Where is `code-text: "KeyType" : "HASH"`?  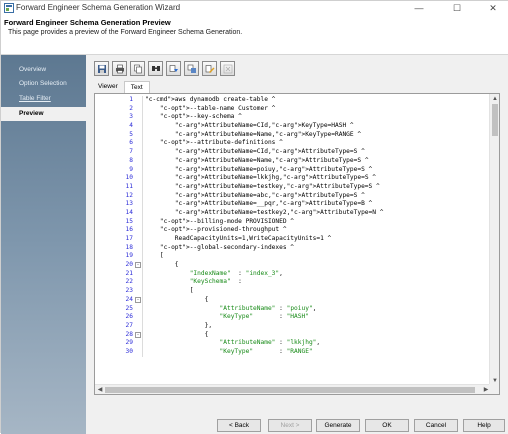 code-text: "KeyType" : "HASH" is located at coordinates (264, 317).